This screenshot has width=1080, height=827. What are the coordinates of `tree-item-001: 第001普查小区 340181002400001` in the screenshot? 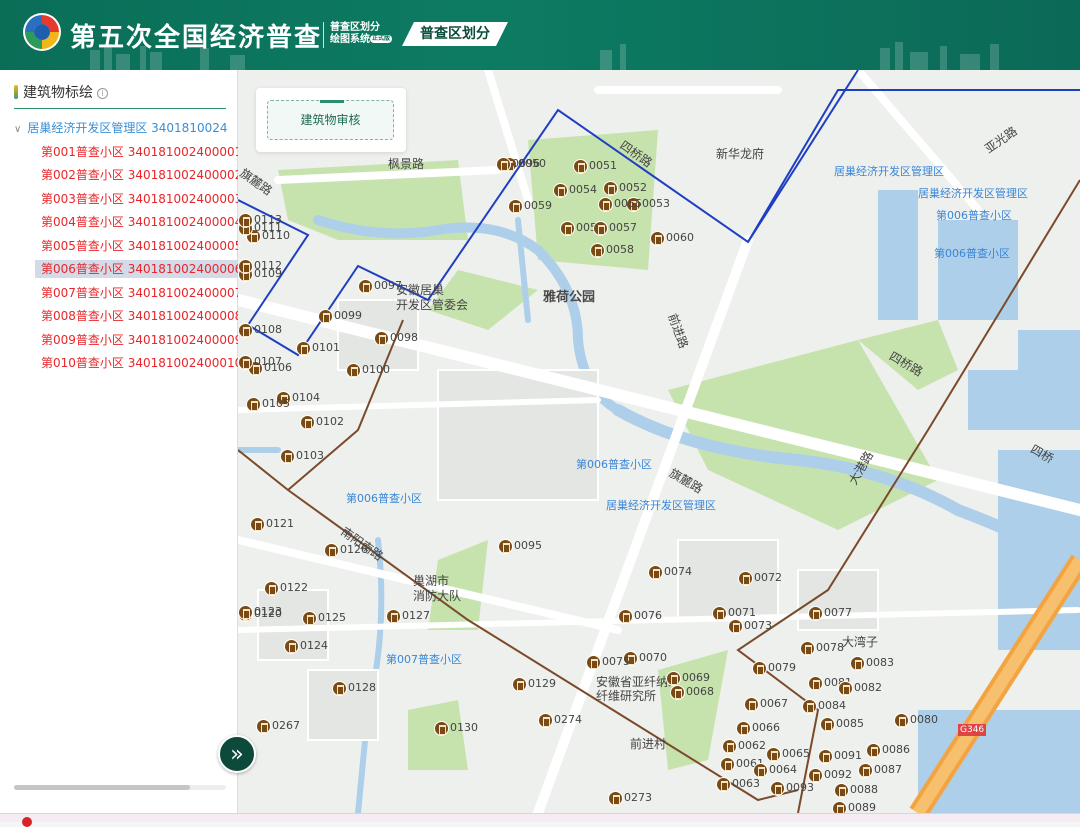 It's located at (141, 152).